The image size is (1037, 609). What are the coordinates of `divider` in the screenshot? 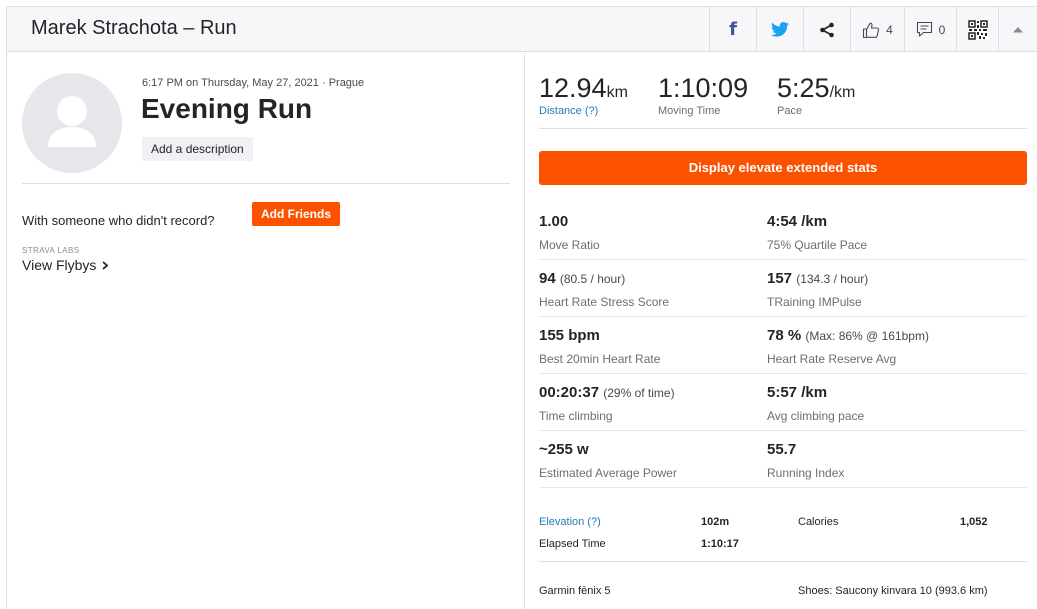 It's located at (266, 183).